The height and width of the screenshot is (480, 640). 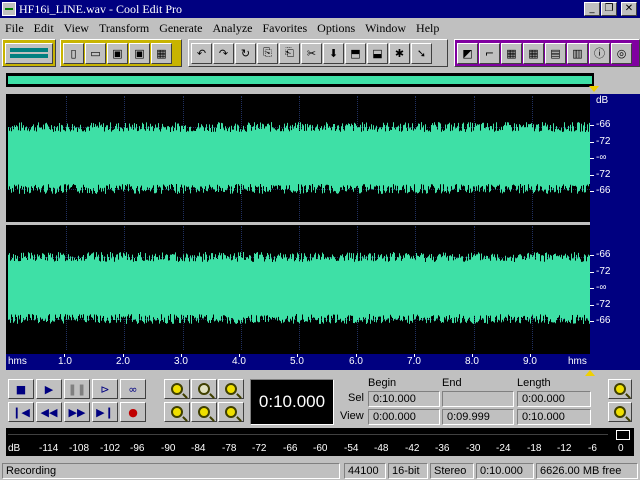 I want to click on level-meter, so click(x=320, y=435).